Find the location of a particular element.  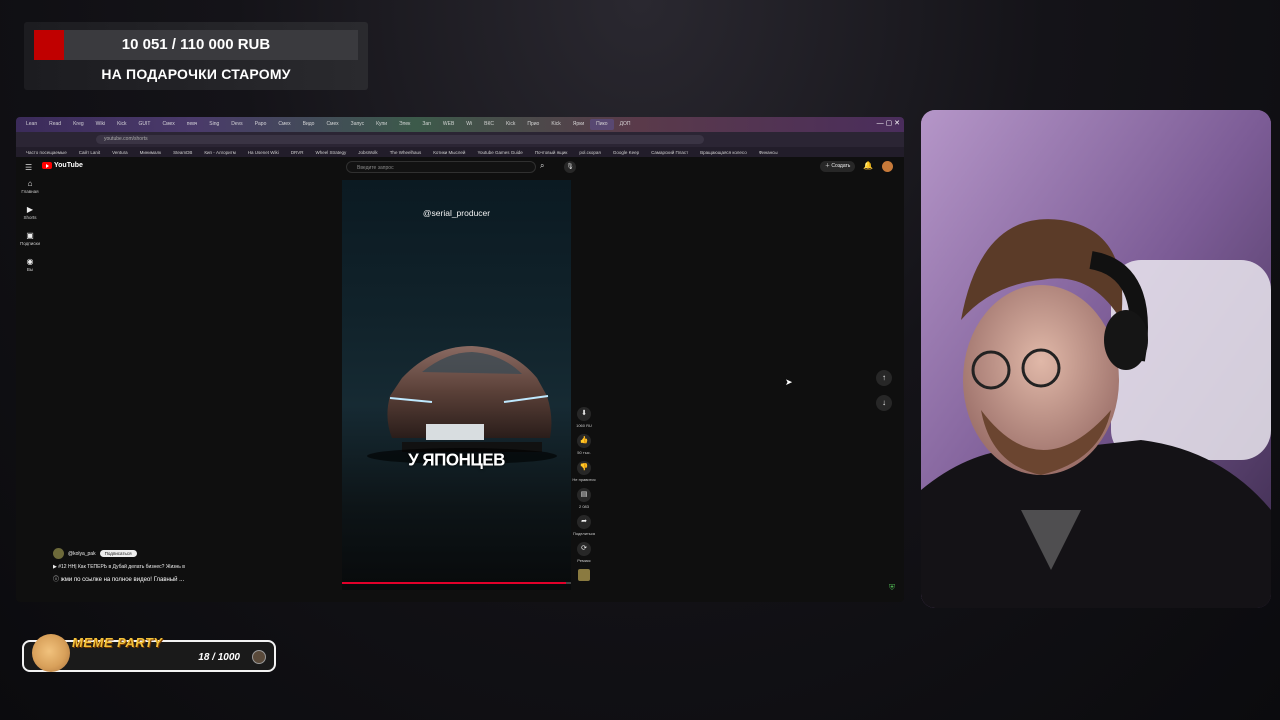

download-label: 1060 RU is located at coordinates (584, 425).